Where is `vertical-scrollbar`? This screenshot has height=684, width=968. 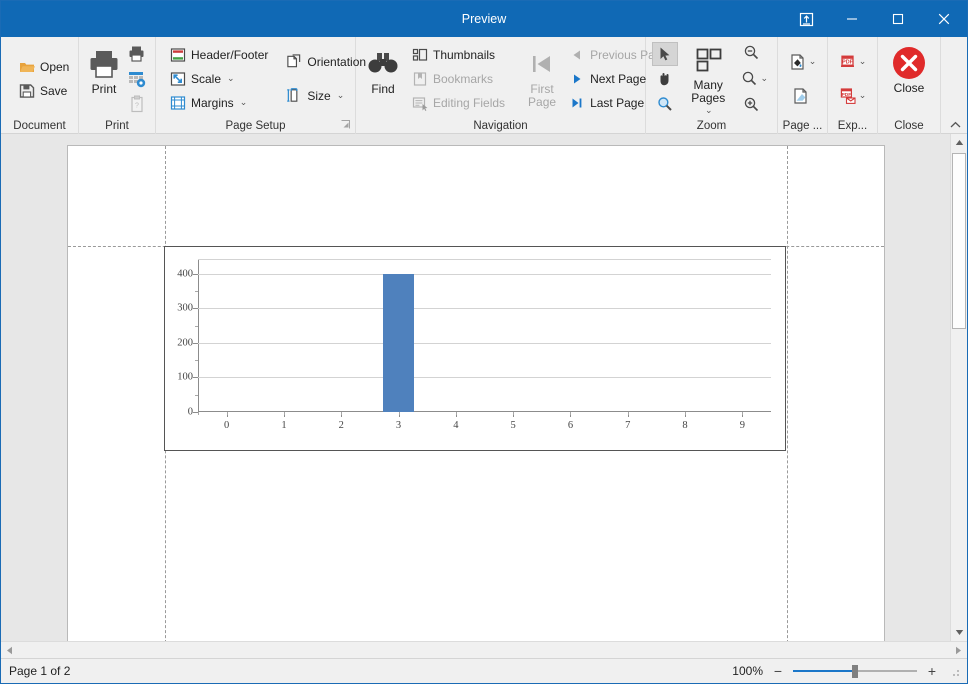 vertical-scrollbar is located at coordinates (958, 387).